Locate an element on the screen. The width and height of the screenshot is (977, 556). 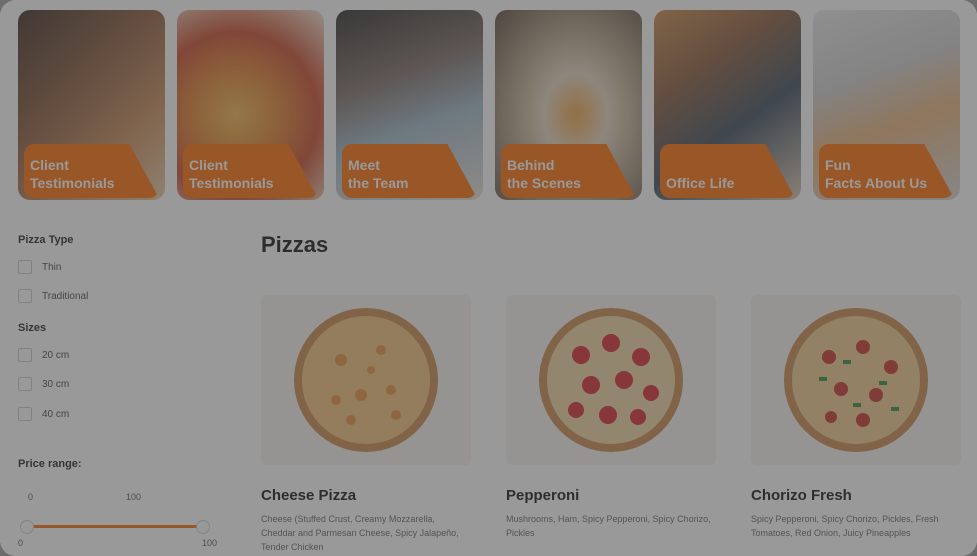
filter-option-traditional: Traditional is located at coordinates (53, 296).